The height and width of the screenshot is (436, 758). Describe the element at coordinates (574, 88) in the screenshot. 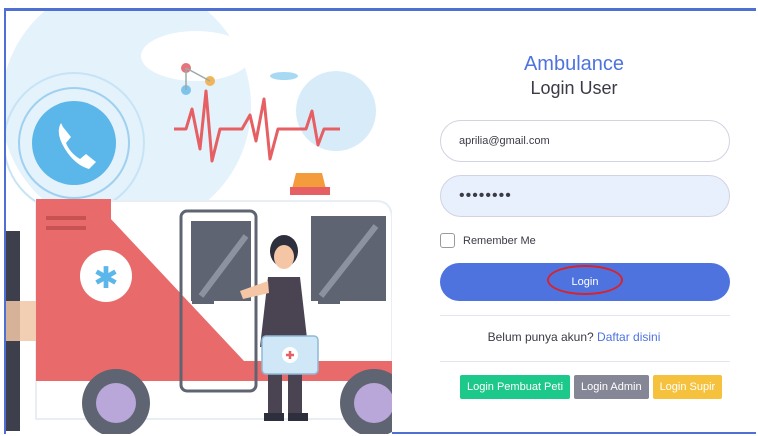

I see `page-subtitle: Login User` at that location.